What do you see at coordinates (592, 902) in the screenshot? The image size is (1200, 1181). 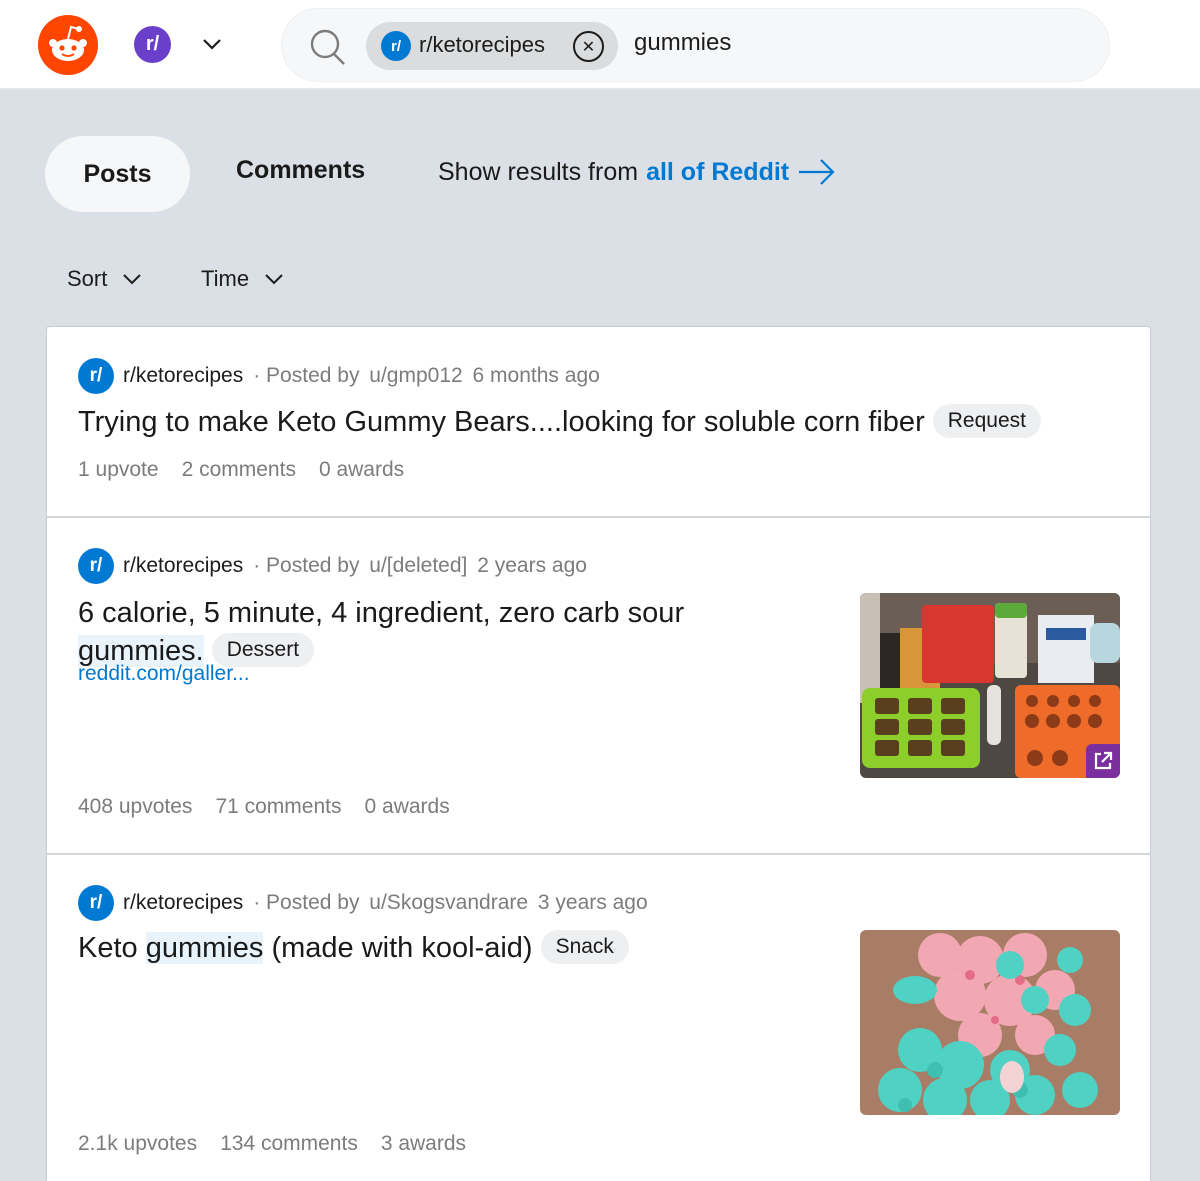 I see `post-time: 3 years ago` at bounding box center [592, 902].